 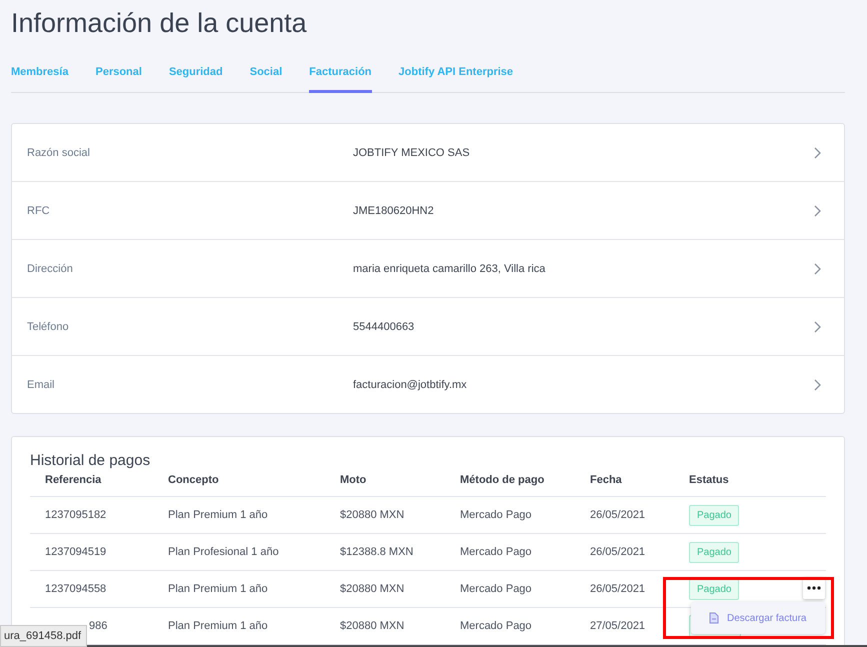 I want to click on table-cell-text: Plan Profesional 1 año, so click(x=224, y=552).